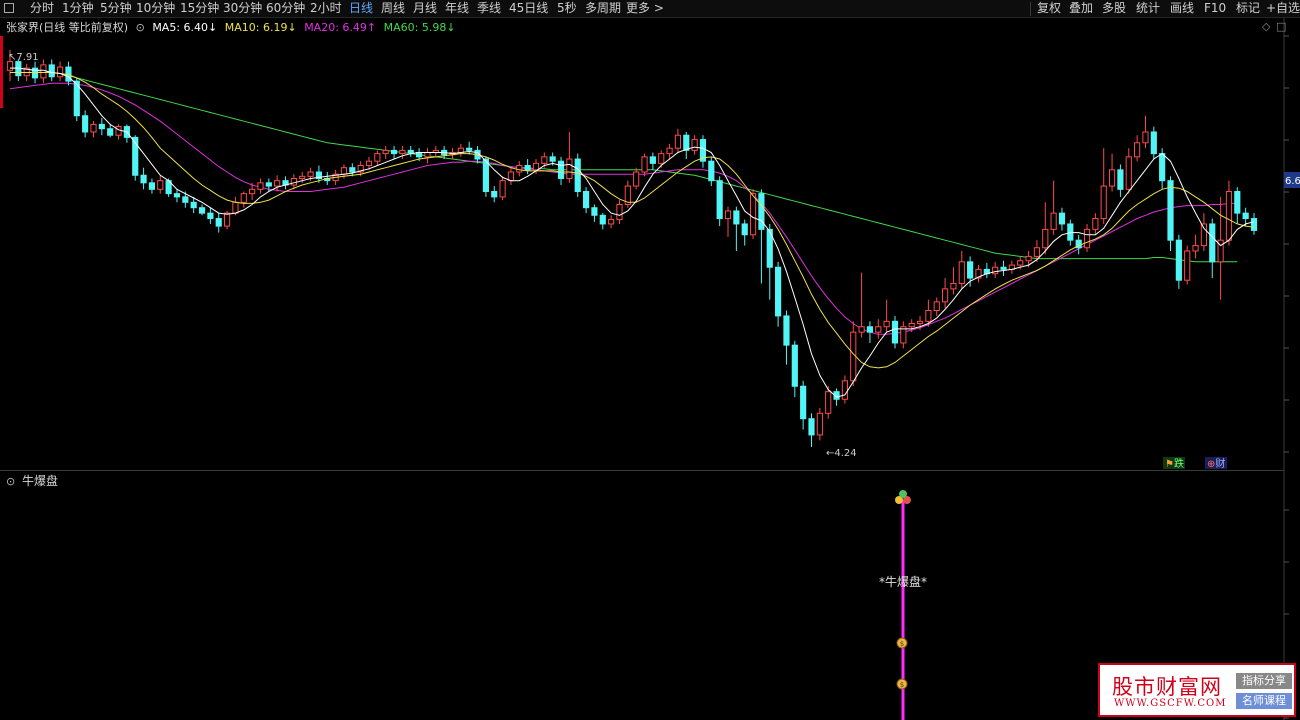 The width and height of the screenshot is (1300, 720). Describe the element at coordinates (1174, 463) in the screenshot. I see `badge-fall-text: ⚑跌` at that location.